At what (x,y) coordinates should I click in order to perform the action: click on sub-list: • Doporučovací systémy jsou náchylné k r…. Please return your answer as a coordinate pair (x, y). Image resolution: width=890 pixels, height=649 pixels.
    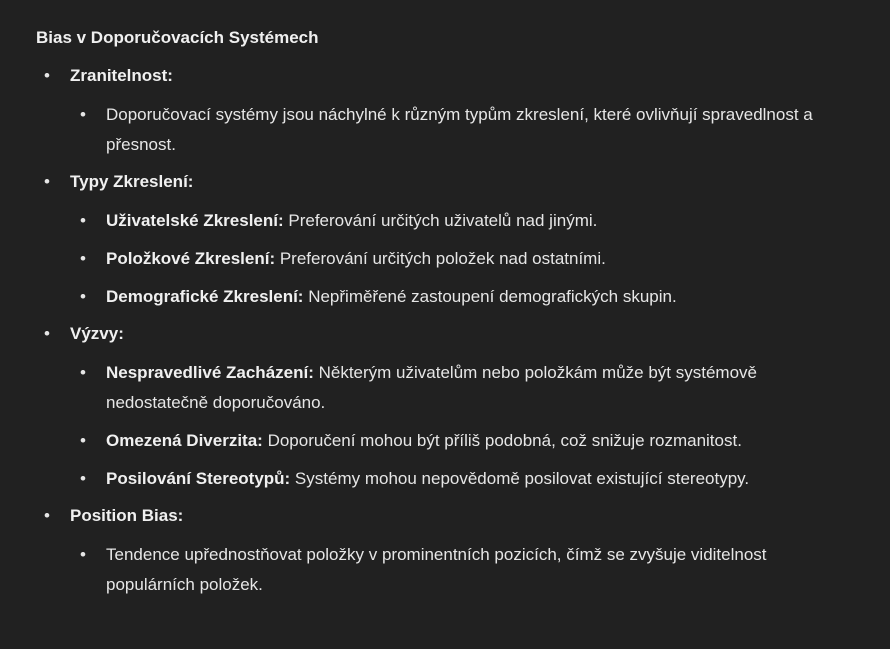
    Looking at the image, I should click on (462, 130).